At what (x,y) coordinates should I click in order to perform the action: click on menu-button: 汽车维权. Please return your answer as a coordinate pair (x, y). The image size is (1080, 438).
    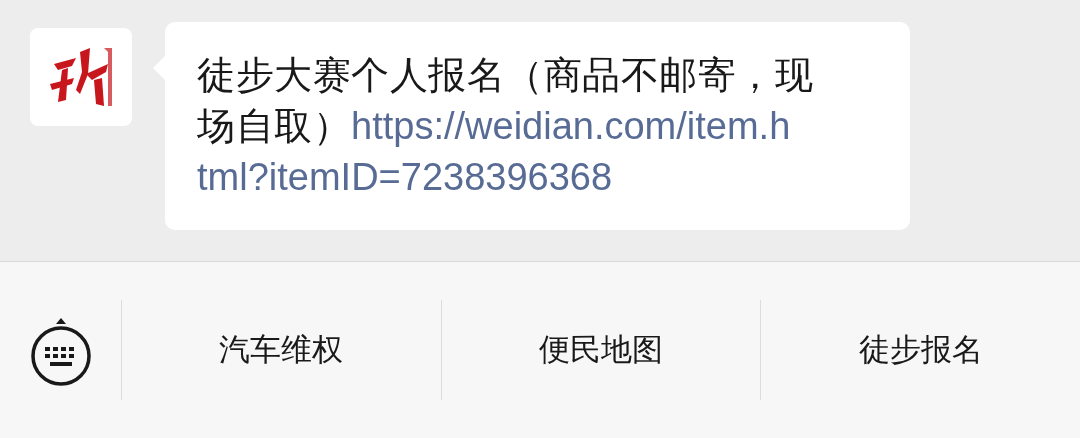
    Looking at the image, I should click on (281, 350).